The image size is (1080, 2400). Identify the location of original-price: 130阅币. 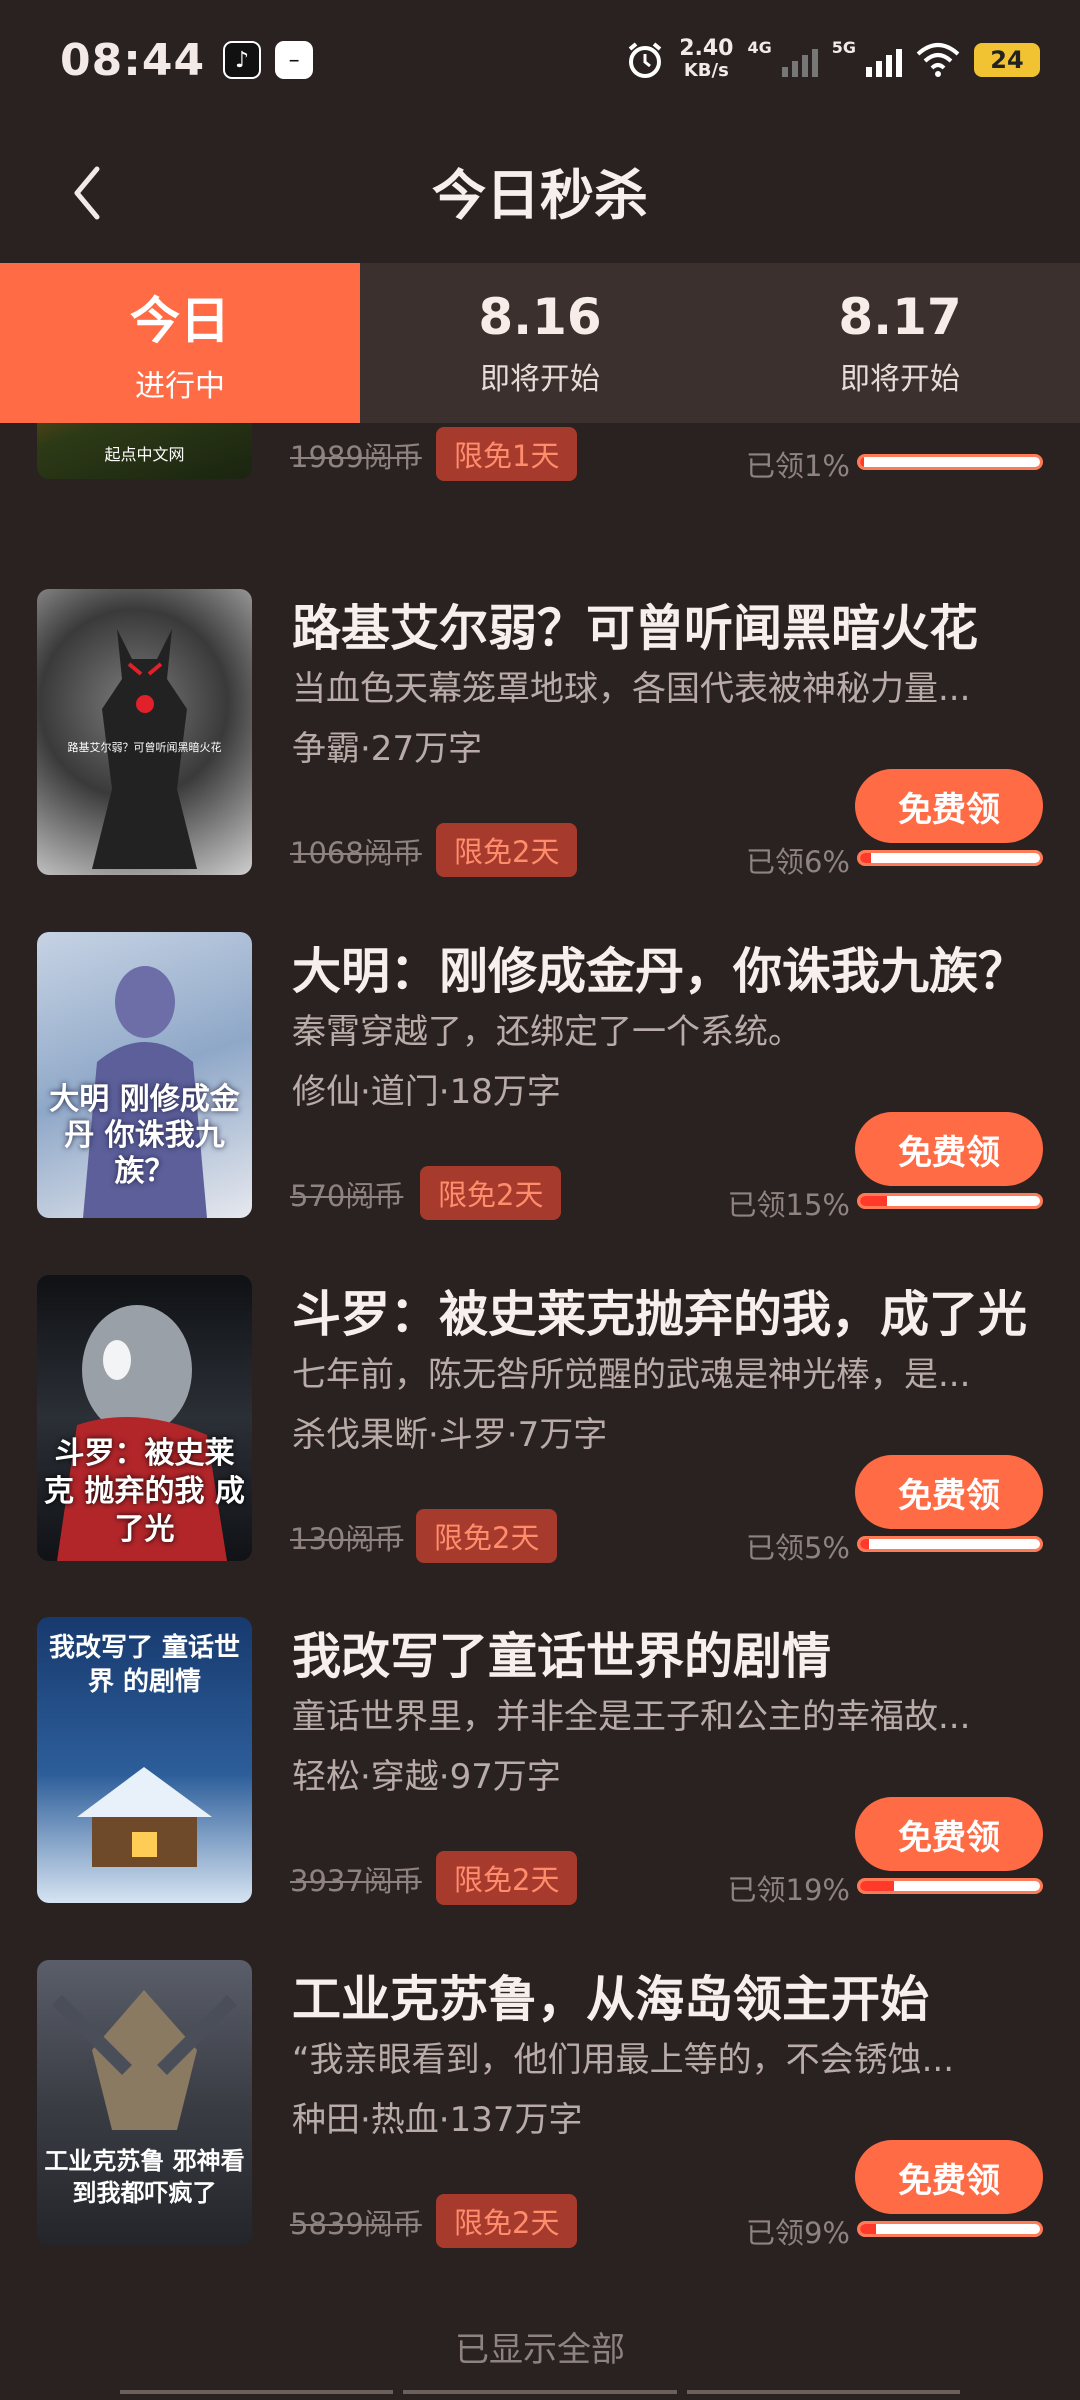
(347, 1539).